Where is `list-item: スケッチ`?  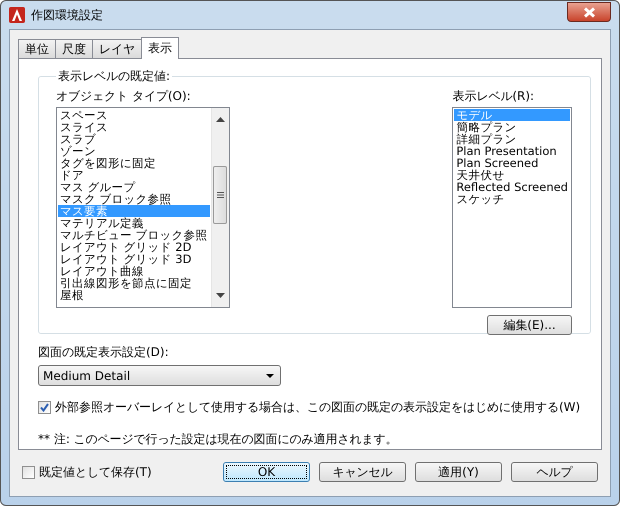
list-item: スケッチ is located at coordinates (512, 199).